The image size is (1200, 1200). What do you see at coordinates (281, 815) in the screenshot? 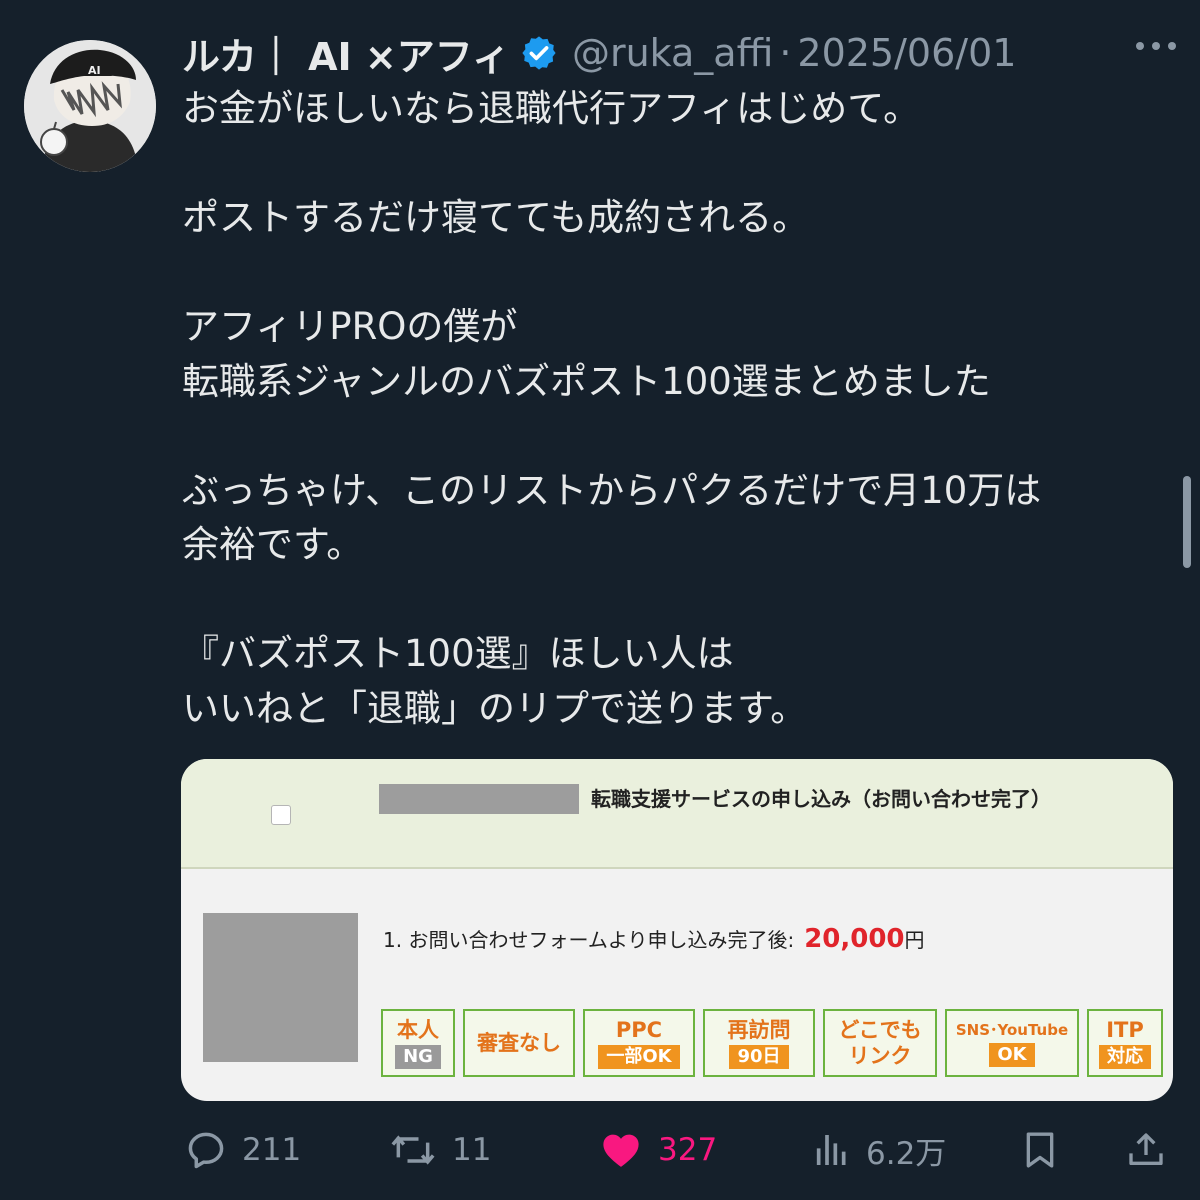
I see `card-checkbox` at bounding box center [281, 815].